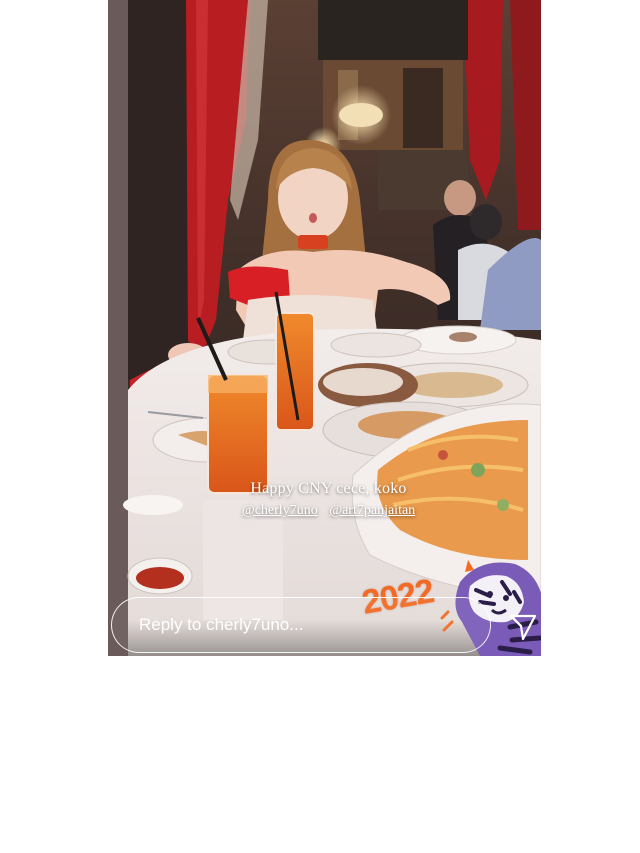 This screenshot has width=640, height=853. What do you see at coordinates (523, 627) in the screenshot?
I see `paper-plane-icon` at bounding box center [523, 627].